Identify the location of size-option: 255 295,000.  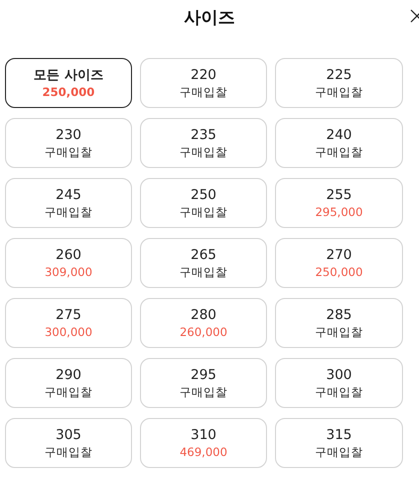
(339, 203).